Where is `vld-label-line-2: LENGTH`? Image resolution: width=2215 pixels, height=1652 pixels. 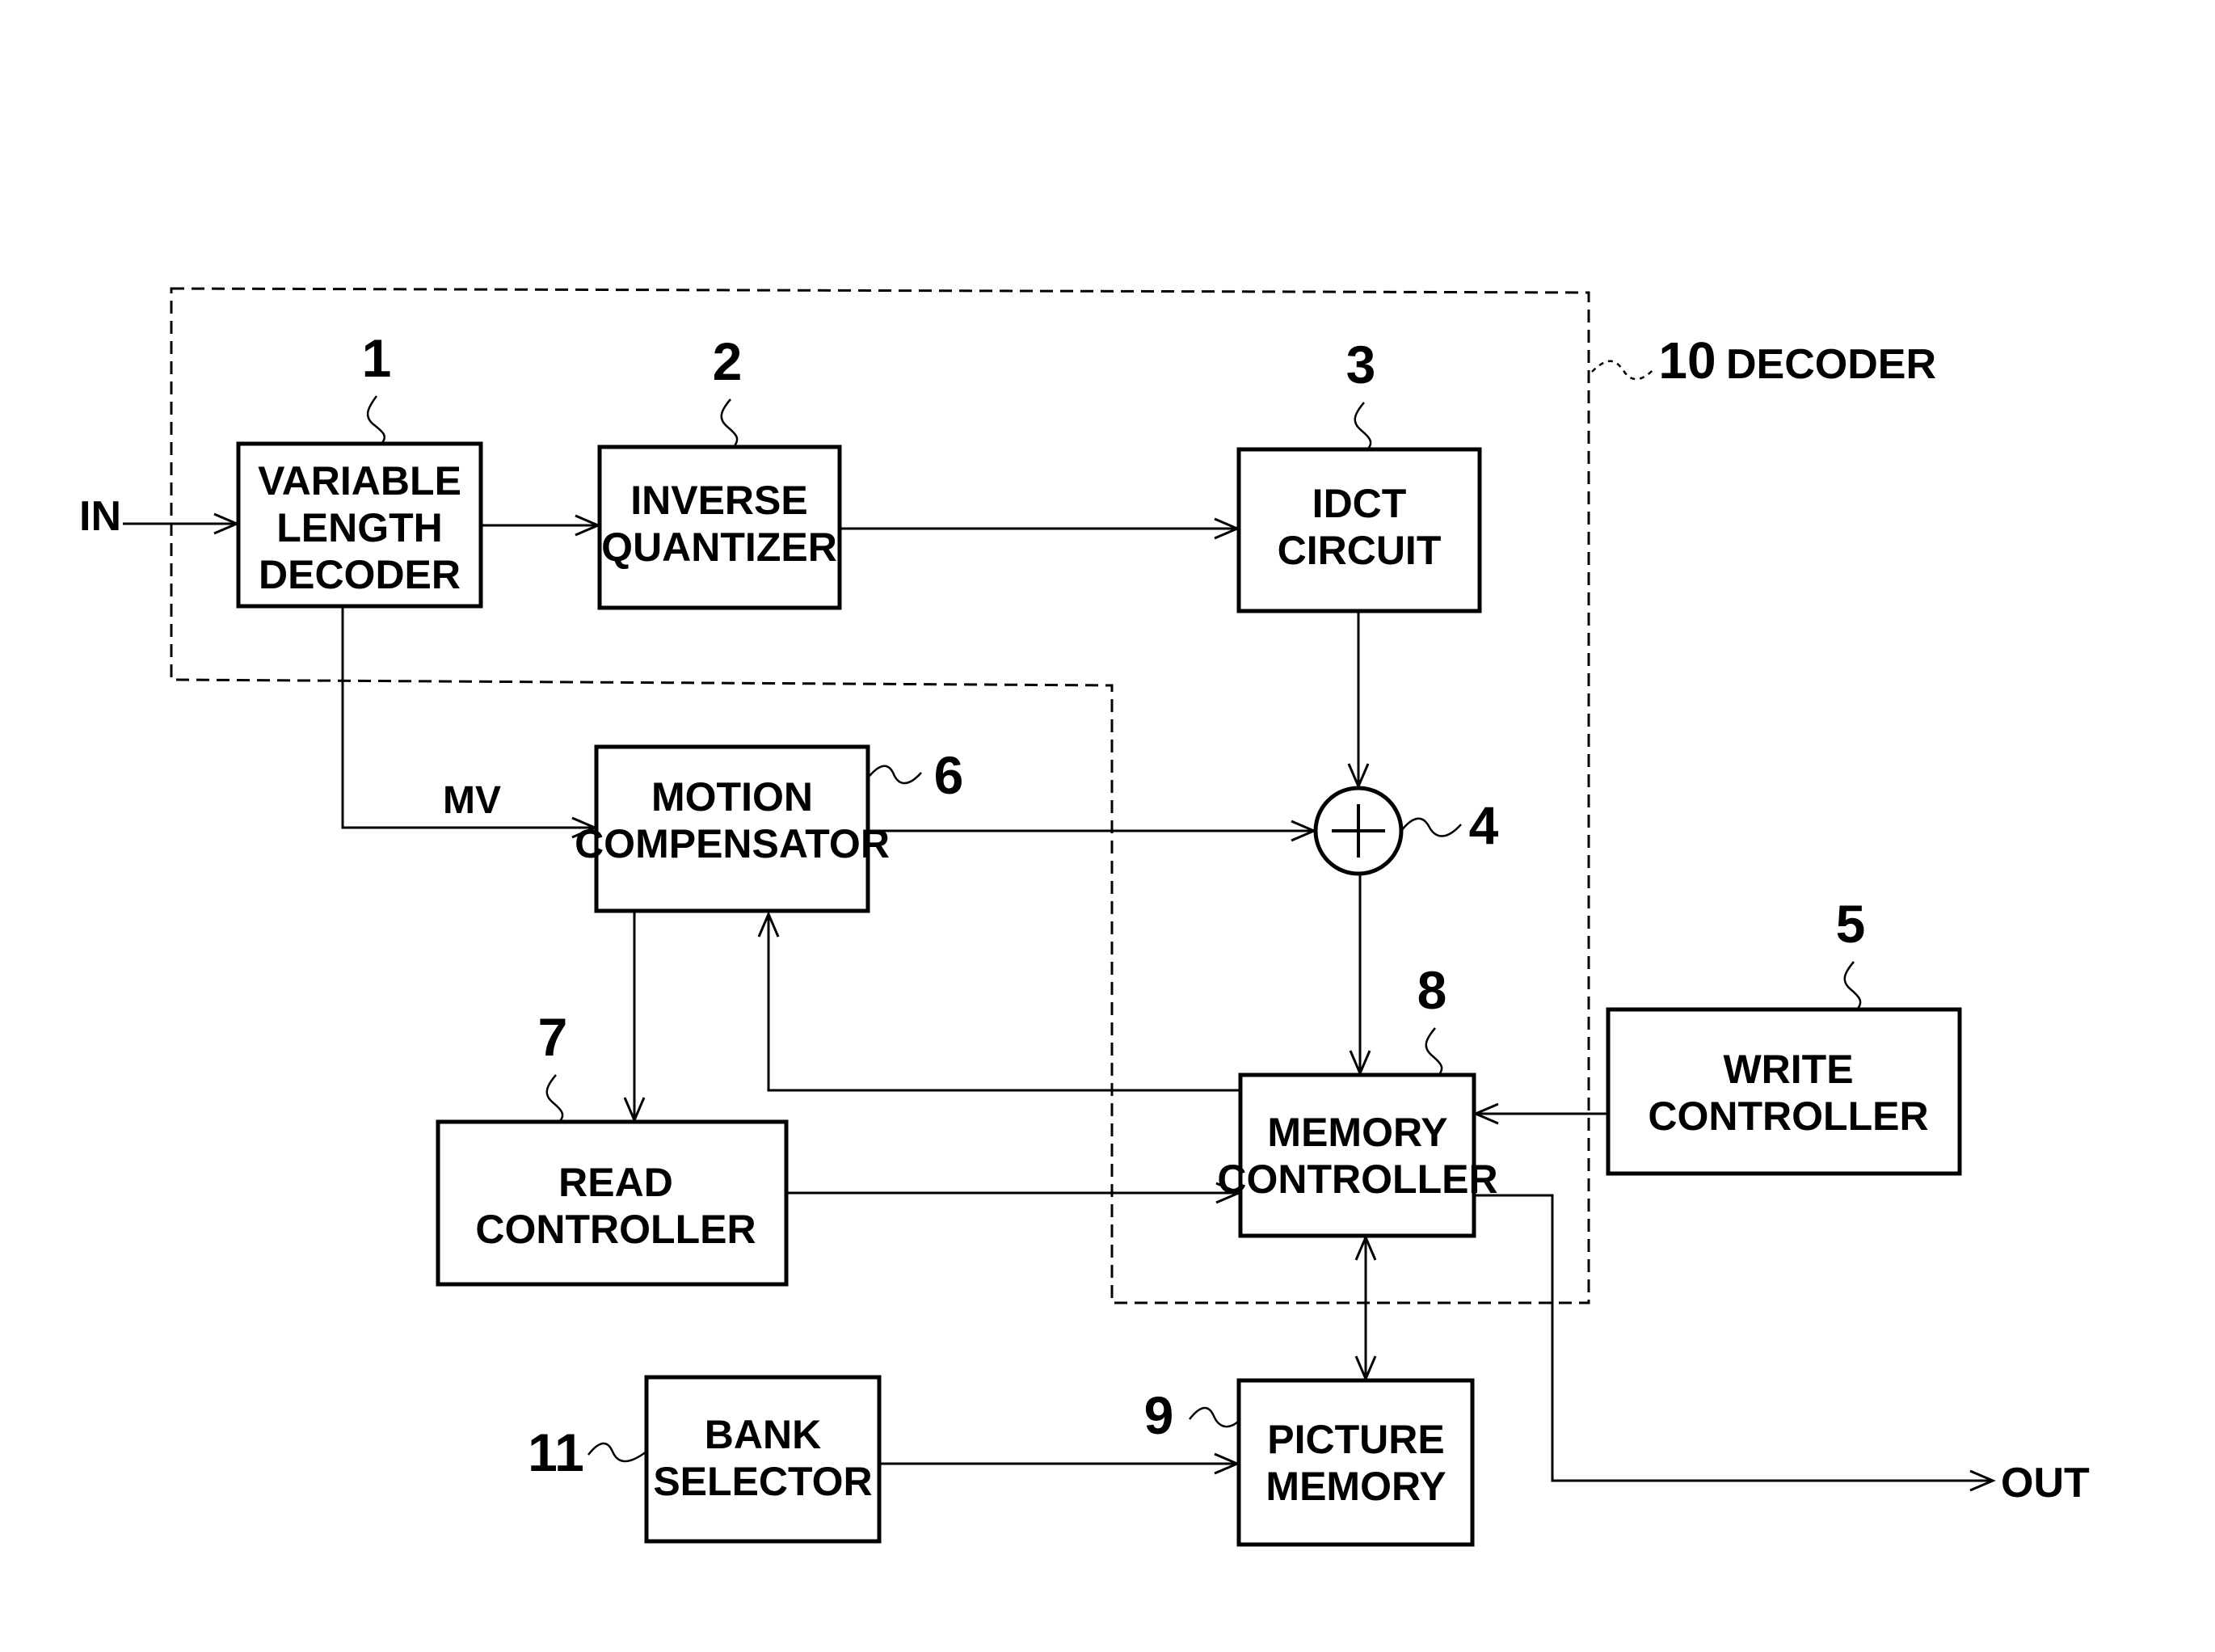
vld-label-line-2: LENGTH is located at coordinates (359, 527).